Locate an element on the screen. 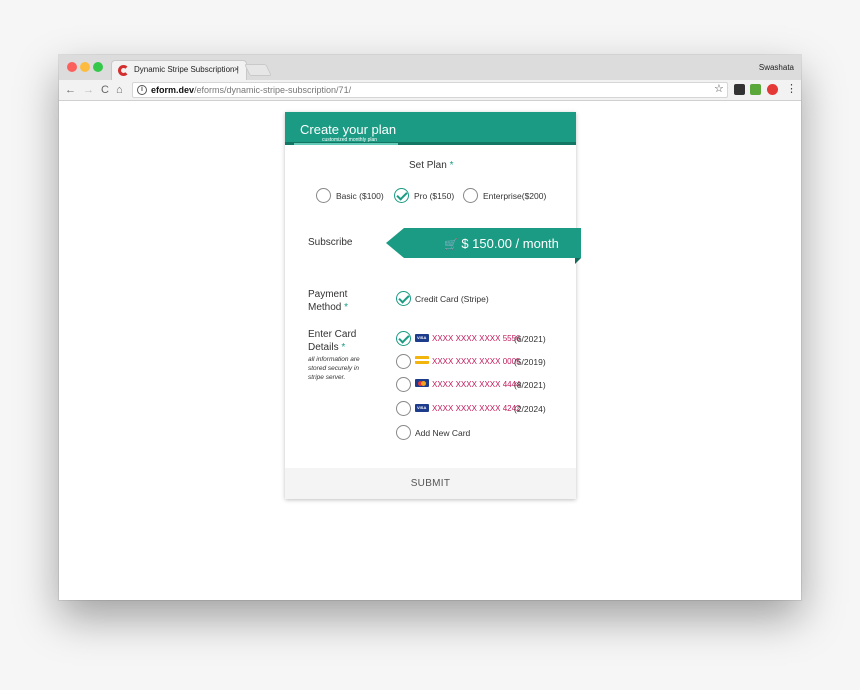  reload-icon: C is located at coordinates (105, 90).